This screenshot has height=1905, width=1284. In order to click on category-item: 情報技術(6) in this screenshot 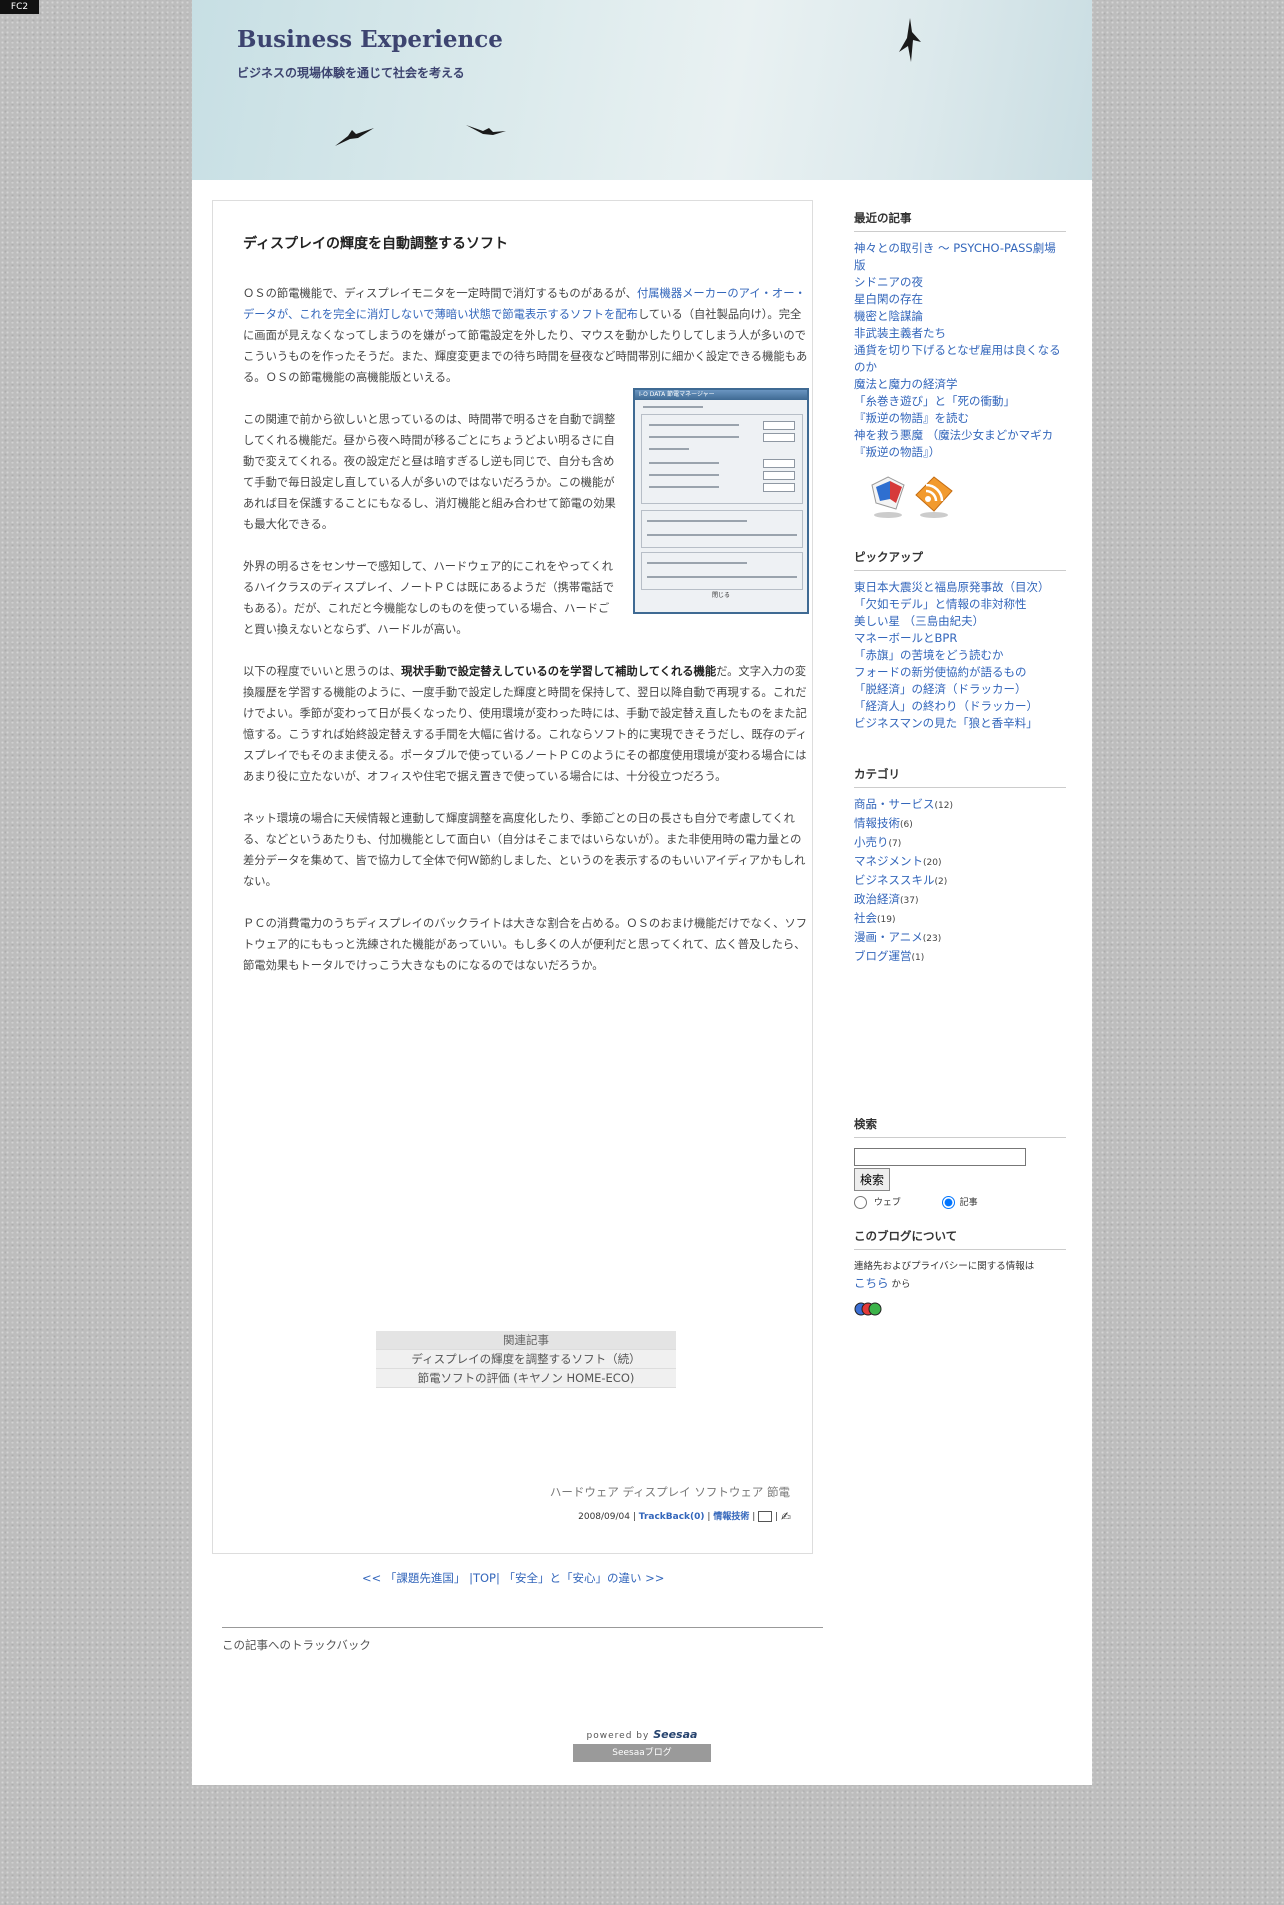, I will do `click(960, 824)`.